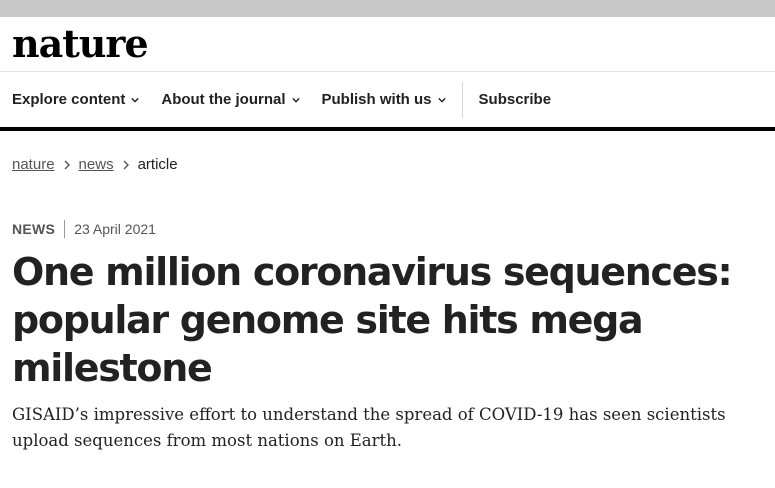  I want to click on nature-logo: nature, so click(80, 44).